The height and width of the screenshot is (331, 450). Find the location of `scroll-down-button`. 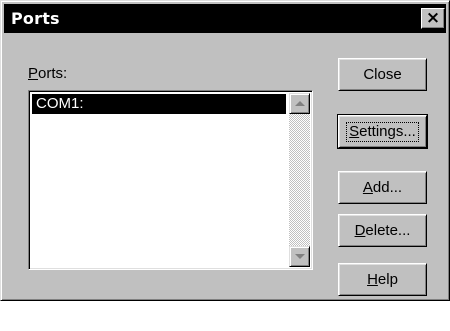

scroll-down-button is located at coordinates (299, 256).